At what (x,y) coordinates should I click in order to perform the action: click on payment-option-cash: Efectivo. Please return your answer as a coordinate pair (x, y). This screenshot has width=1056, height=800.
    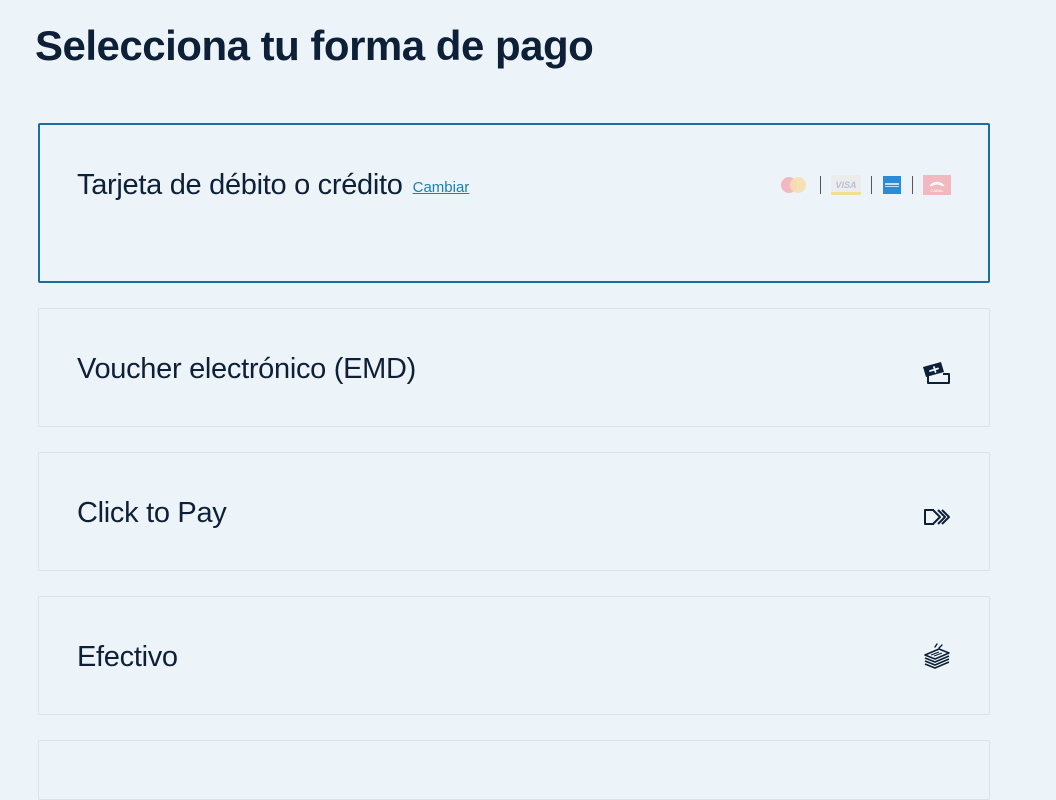
    Looking at the image, I should click on (514, 655).